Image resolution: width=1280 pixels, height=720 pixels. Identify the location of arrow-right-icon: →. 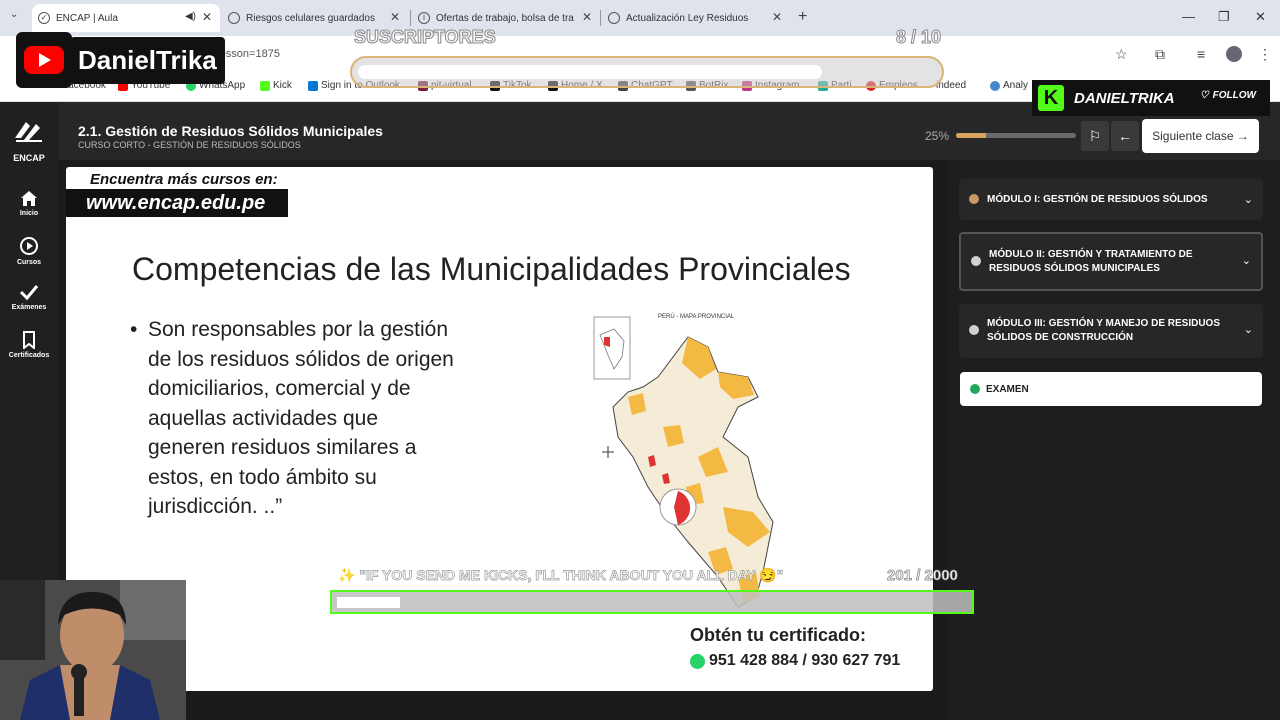
(1242, 136).